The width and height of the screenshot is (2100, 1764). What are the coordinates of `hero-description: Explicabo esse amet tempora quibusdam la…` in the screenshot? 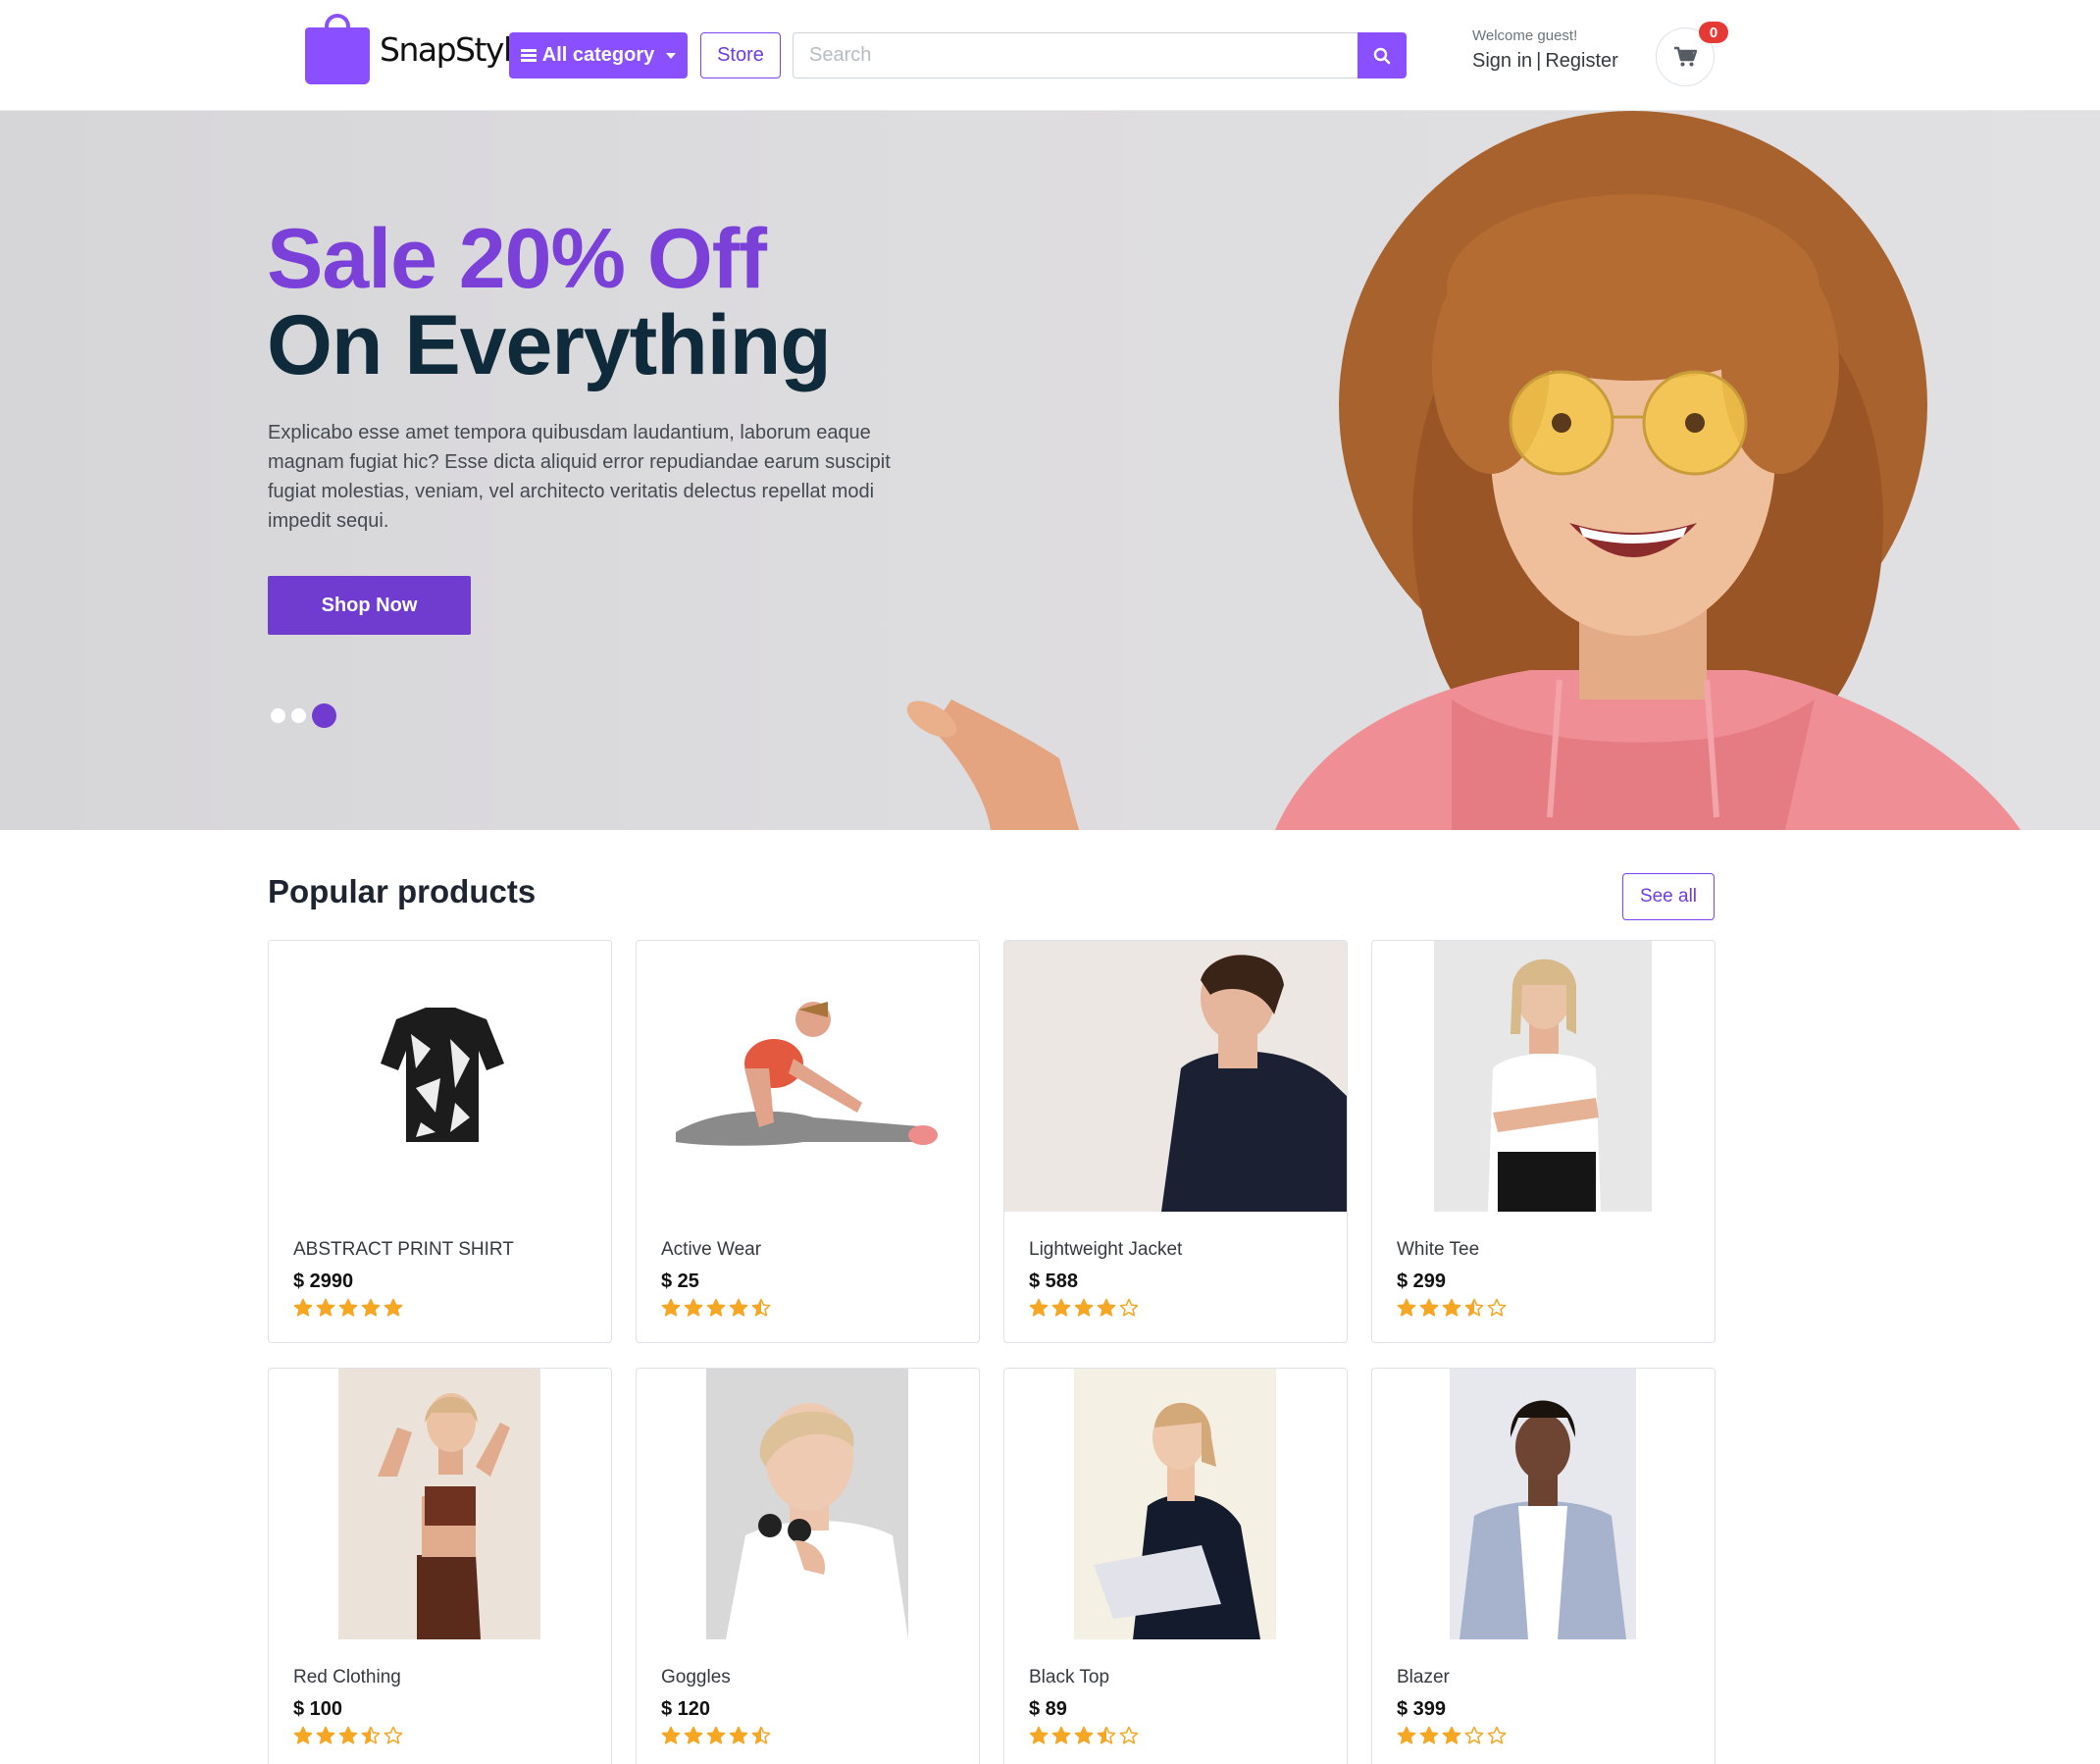 It's located at (579, 477).